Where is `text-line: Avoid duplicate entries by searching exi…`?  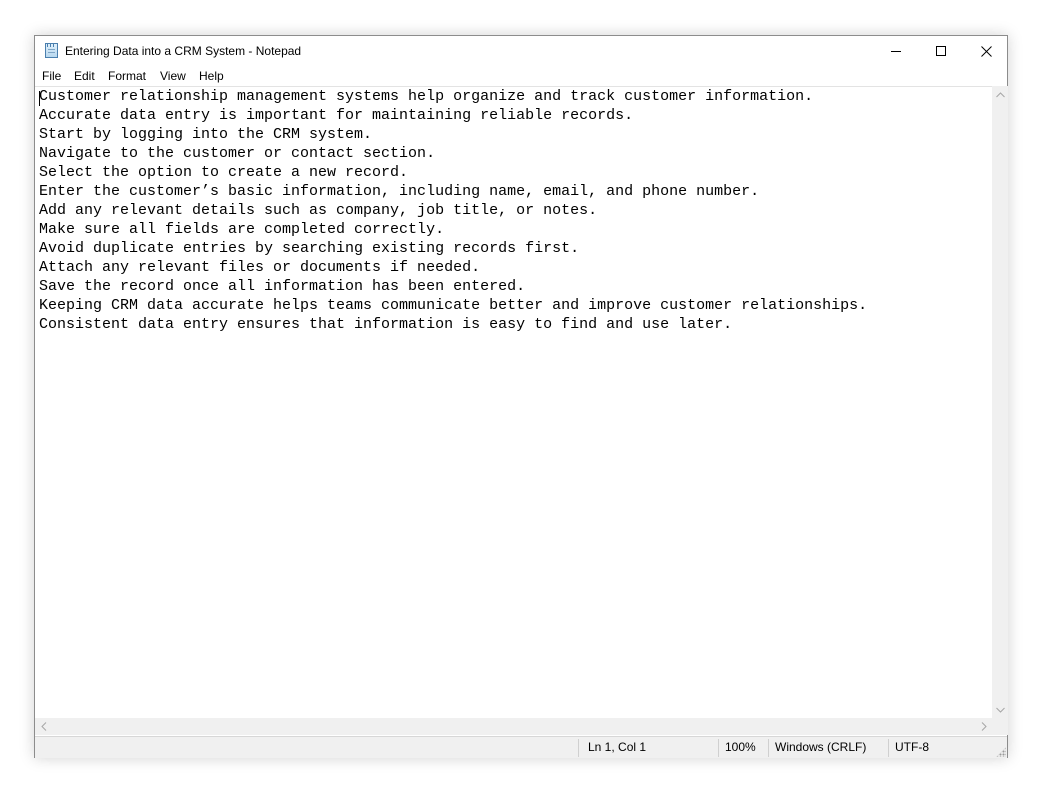 text-line: Avoid duplicate entries by searching exi… is located at coordinates (309, 248).